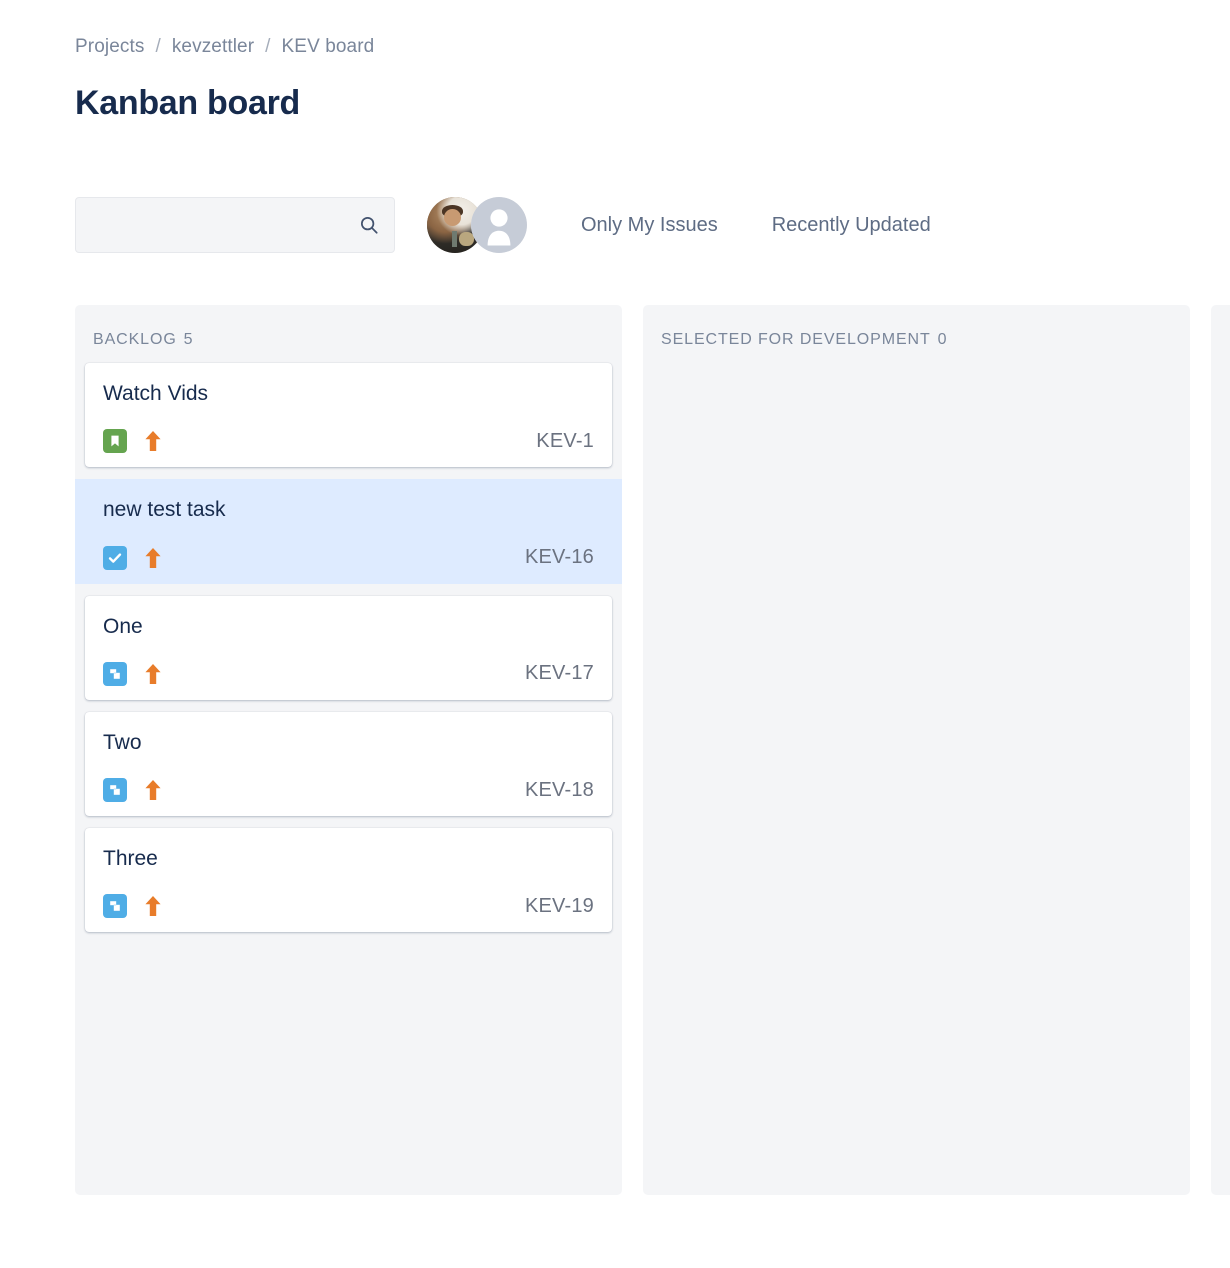  What do you see at coordinates (942, 339) in the screenshot?
I see `column-count: 0` at bounding box center [942, 339].